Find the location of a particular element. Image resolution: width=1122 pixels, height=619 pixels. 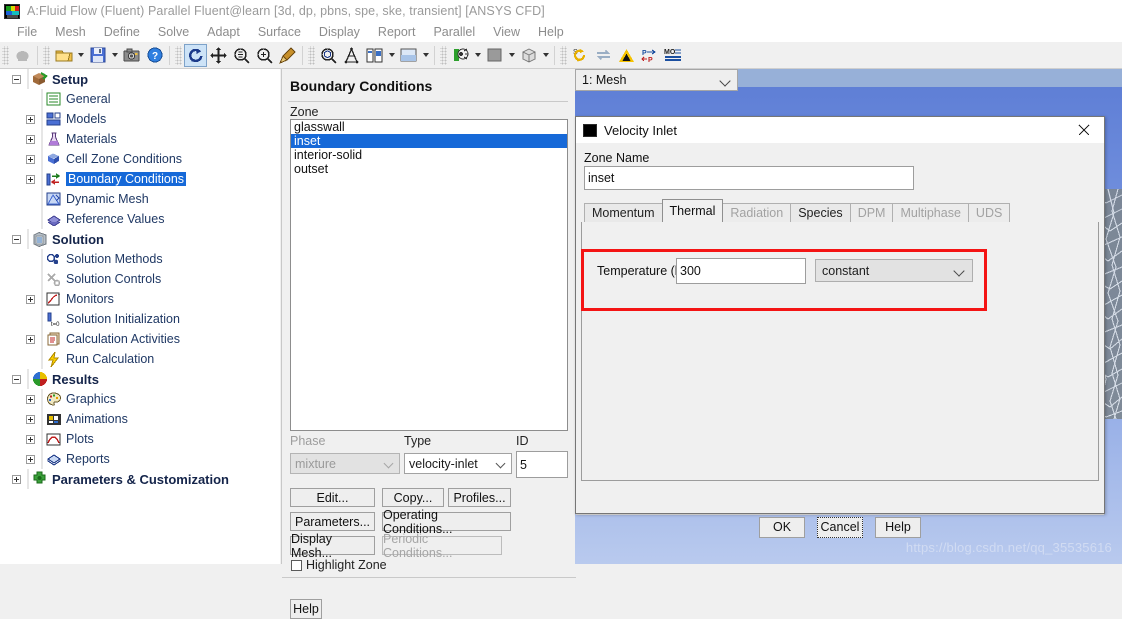

tree-item-solution-initialization: t=0 Solution Initialization is located at coordinates (140, 319).